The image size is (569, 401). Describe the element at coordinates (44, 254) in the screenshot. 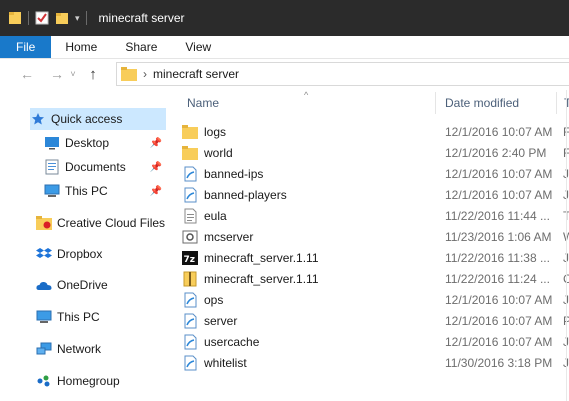

I see `dropbox-icon` at that location.